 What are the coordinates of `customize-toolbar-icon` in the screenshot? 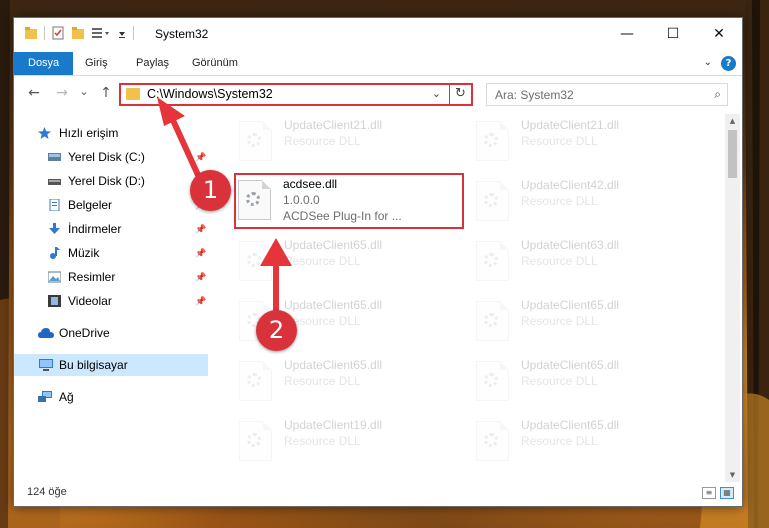 It's located at (122, 33).